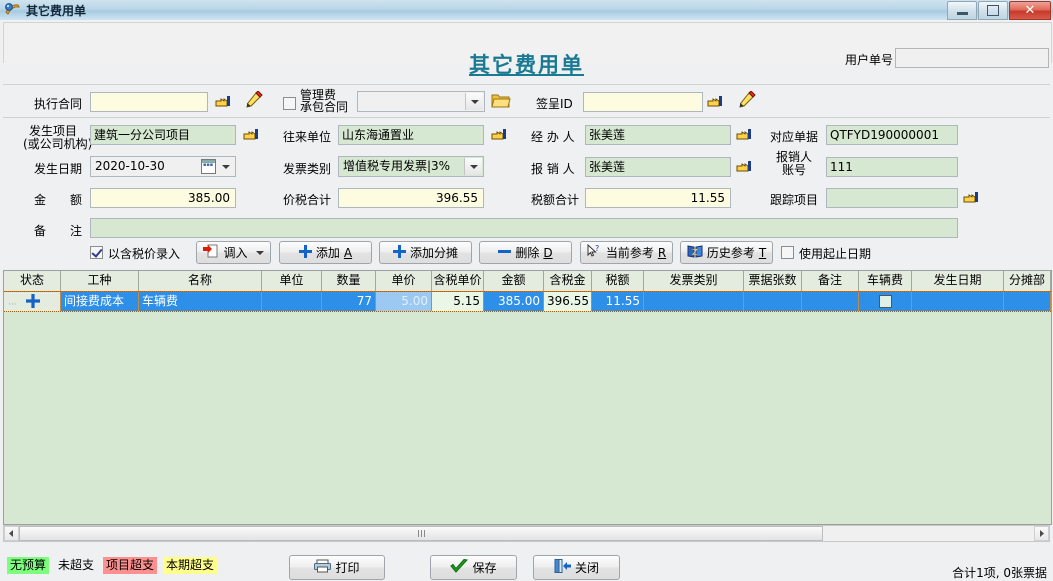 This screenshot has width=1053, height=581. I want to click on partner-input: 山东海通置业, so click(411, 135).